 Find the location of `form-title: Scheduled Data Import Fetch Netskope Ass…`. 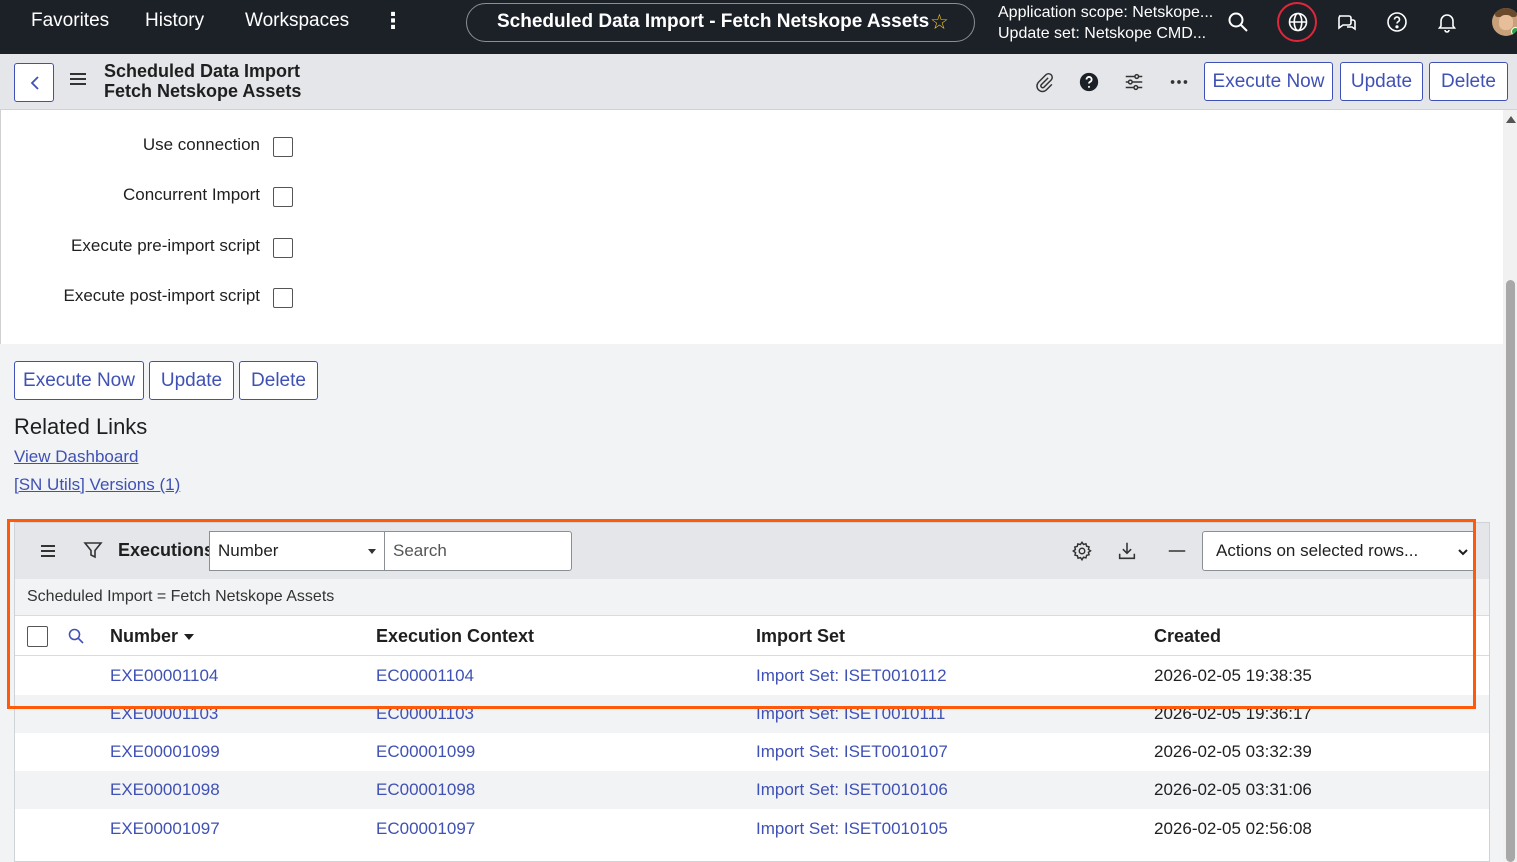

form-title: Scheduled Data Import Fetch Netskope Ass… is located at coordinates (202, 81).